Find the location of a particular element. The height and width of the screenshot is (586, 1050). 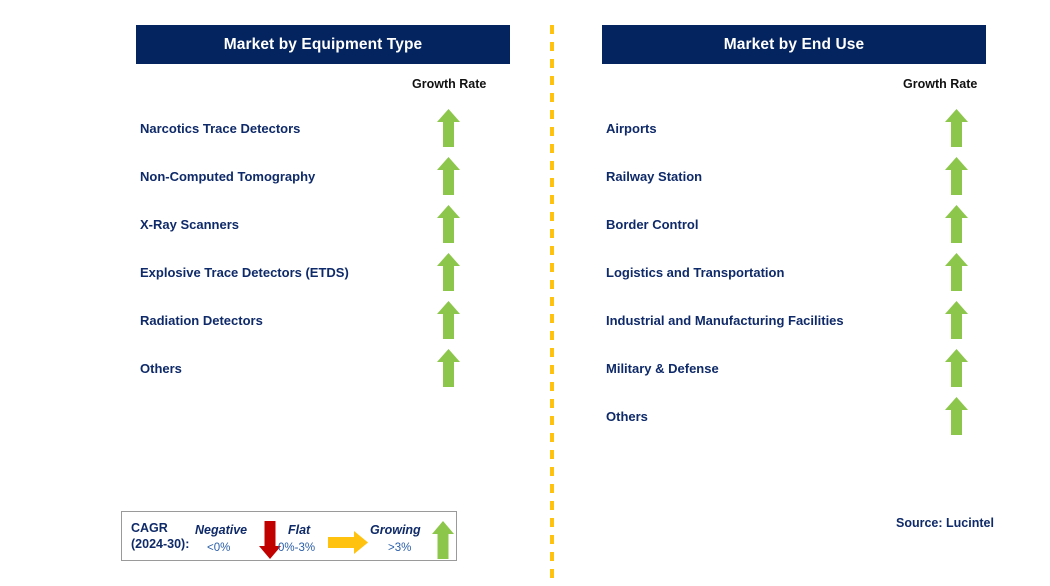

legend-range-negative: <0% is located at coordinates (219, 548).